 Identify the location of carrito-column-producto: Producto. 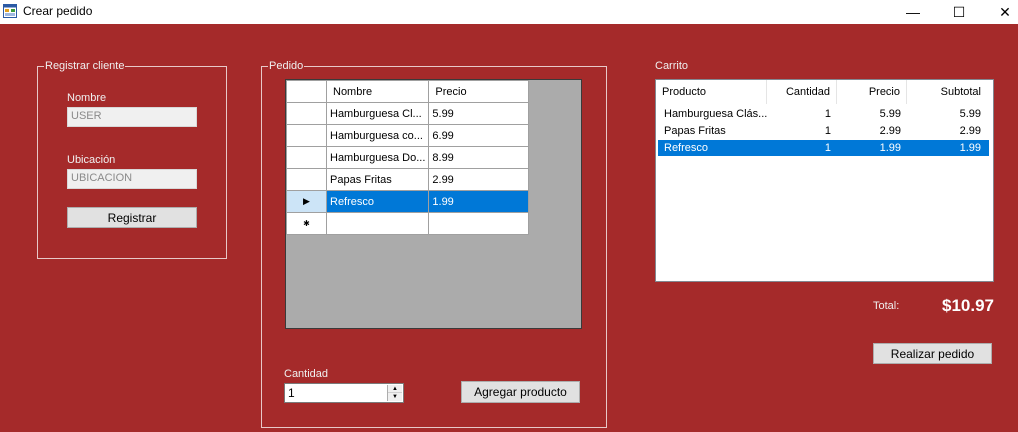
(711, 92).